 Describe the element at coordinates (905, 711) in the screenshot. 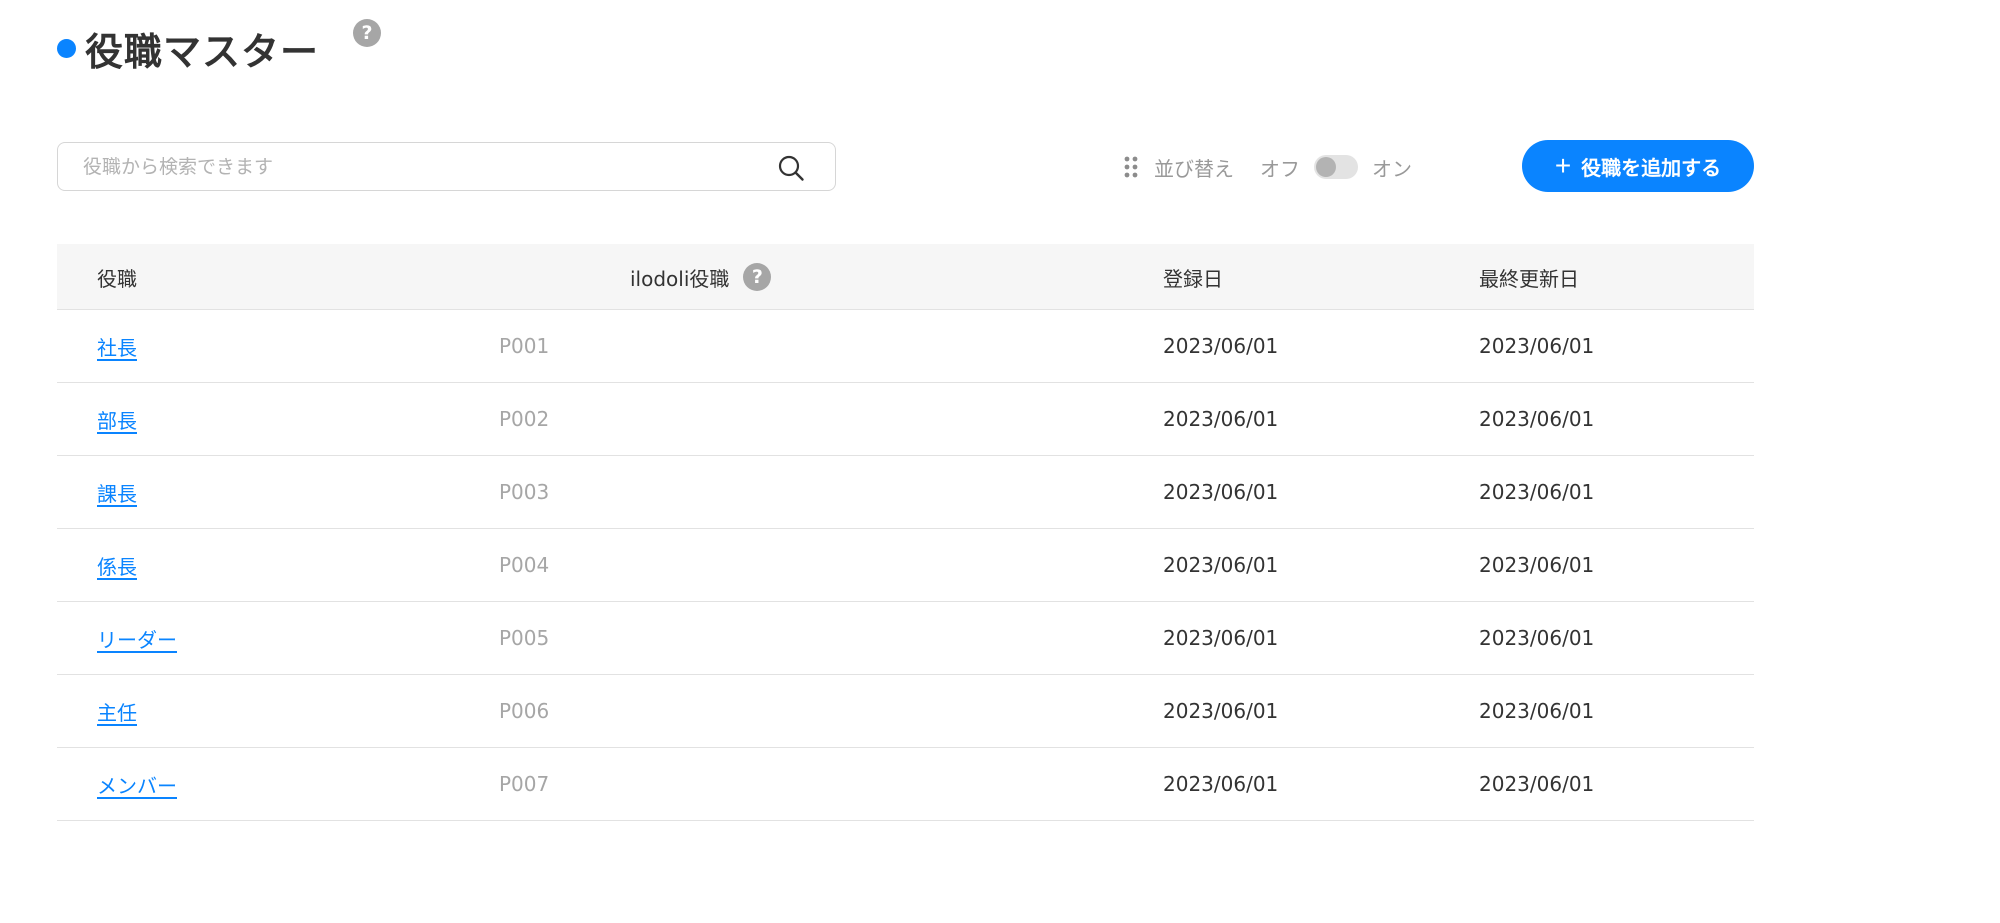

I see `table-row: 主任 P006 2023/06/01 2023/06/01` at that location.